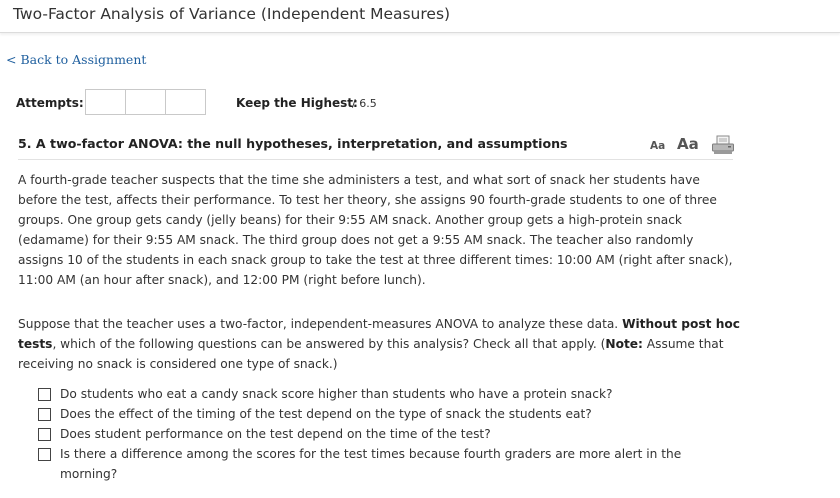  I want to click on divider, so click(375, 159).